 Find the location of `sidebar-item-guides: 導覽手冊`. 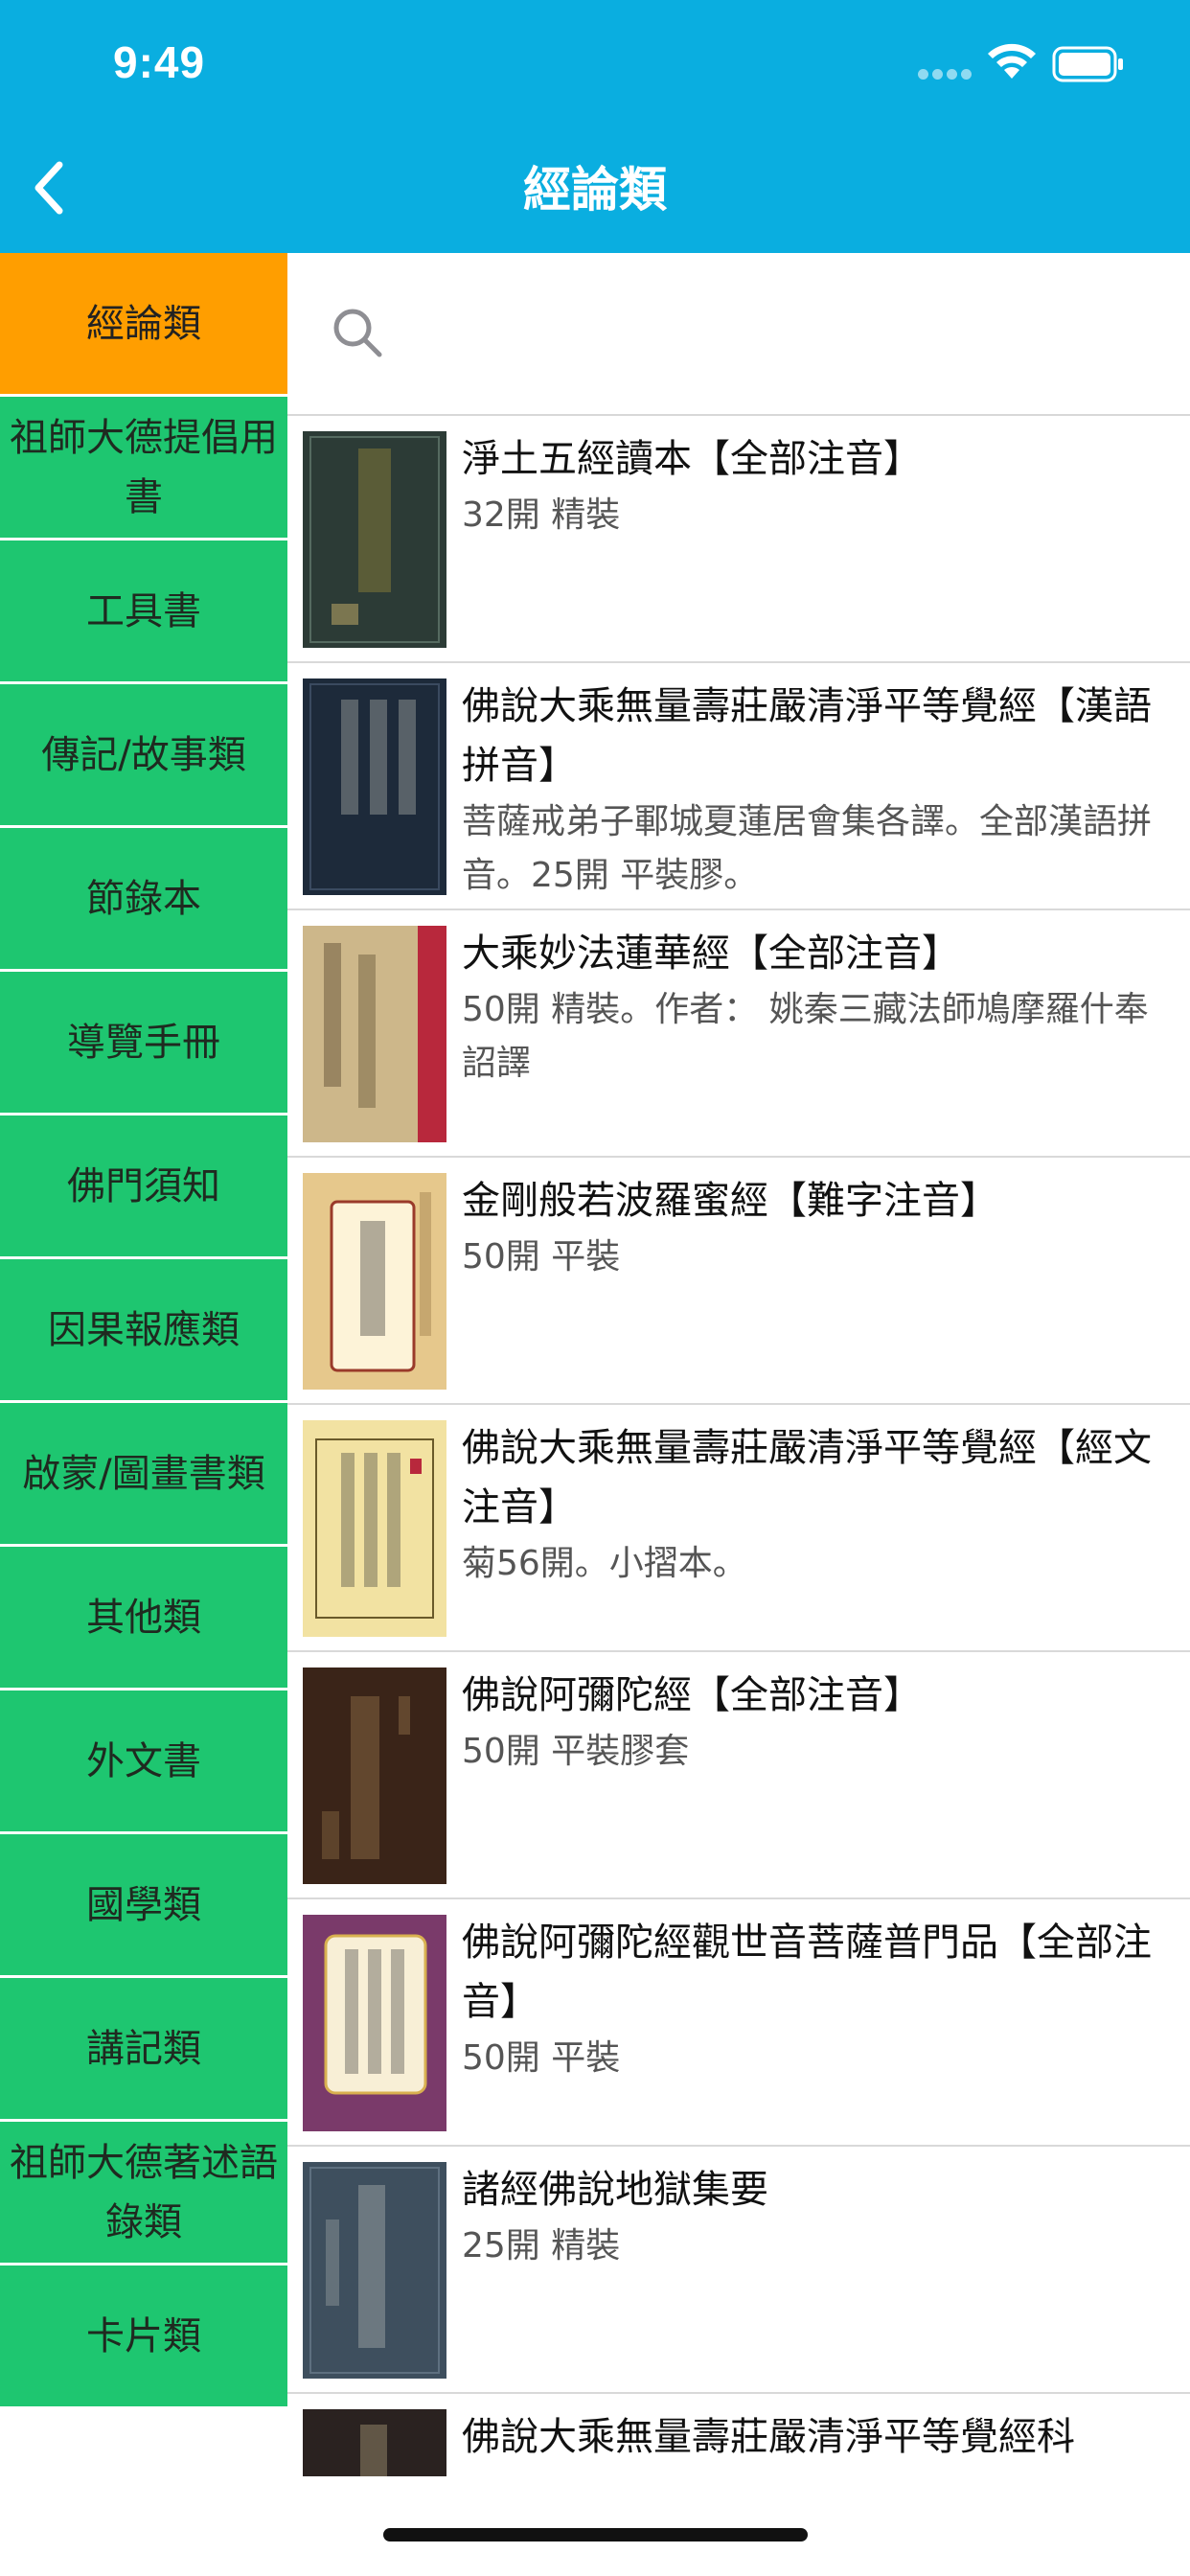

sidebar-item-guides: 導覽手冊 is located at coordinates (144, 1044).